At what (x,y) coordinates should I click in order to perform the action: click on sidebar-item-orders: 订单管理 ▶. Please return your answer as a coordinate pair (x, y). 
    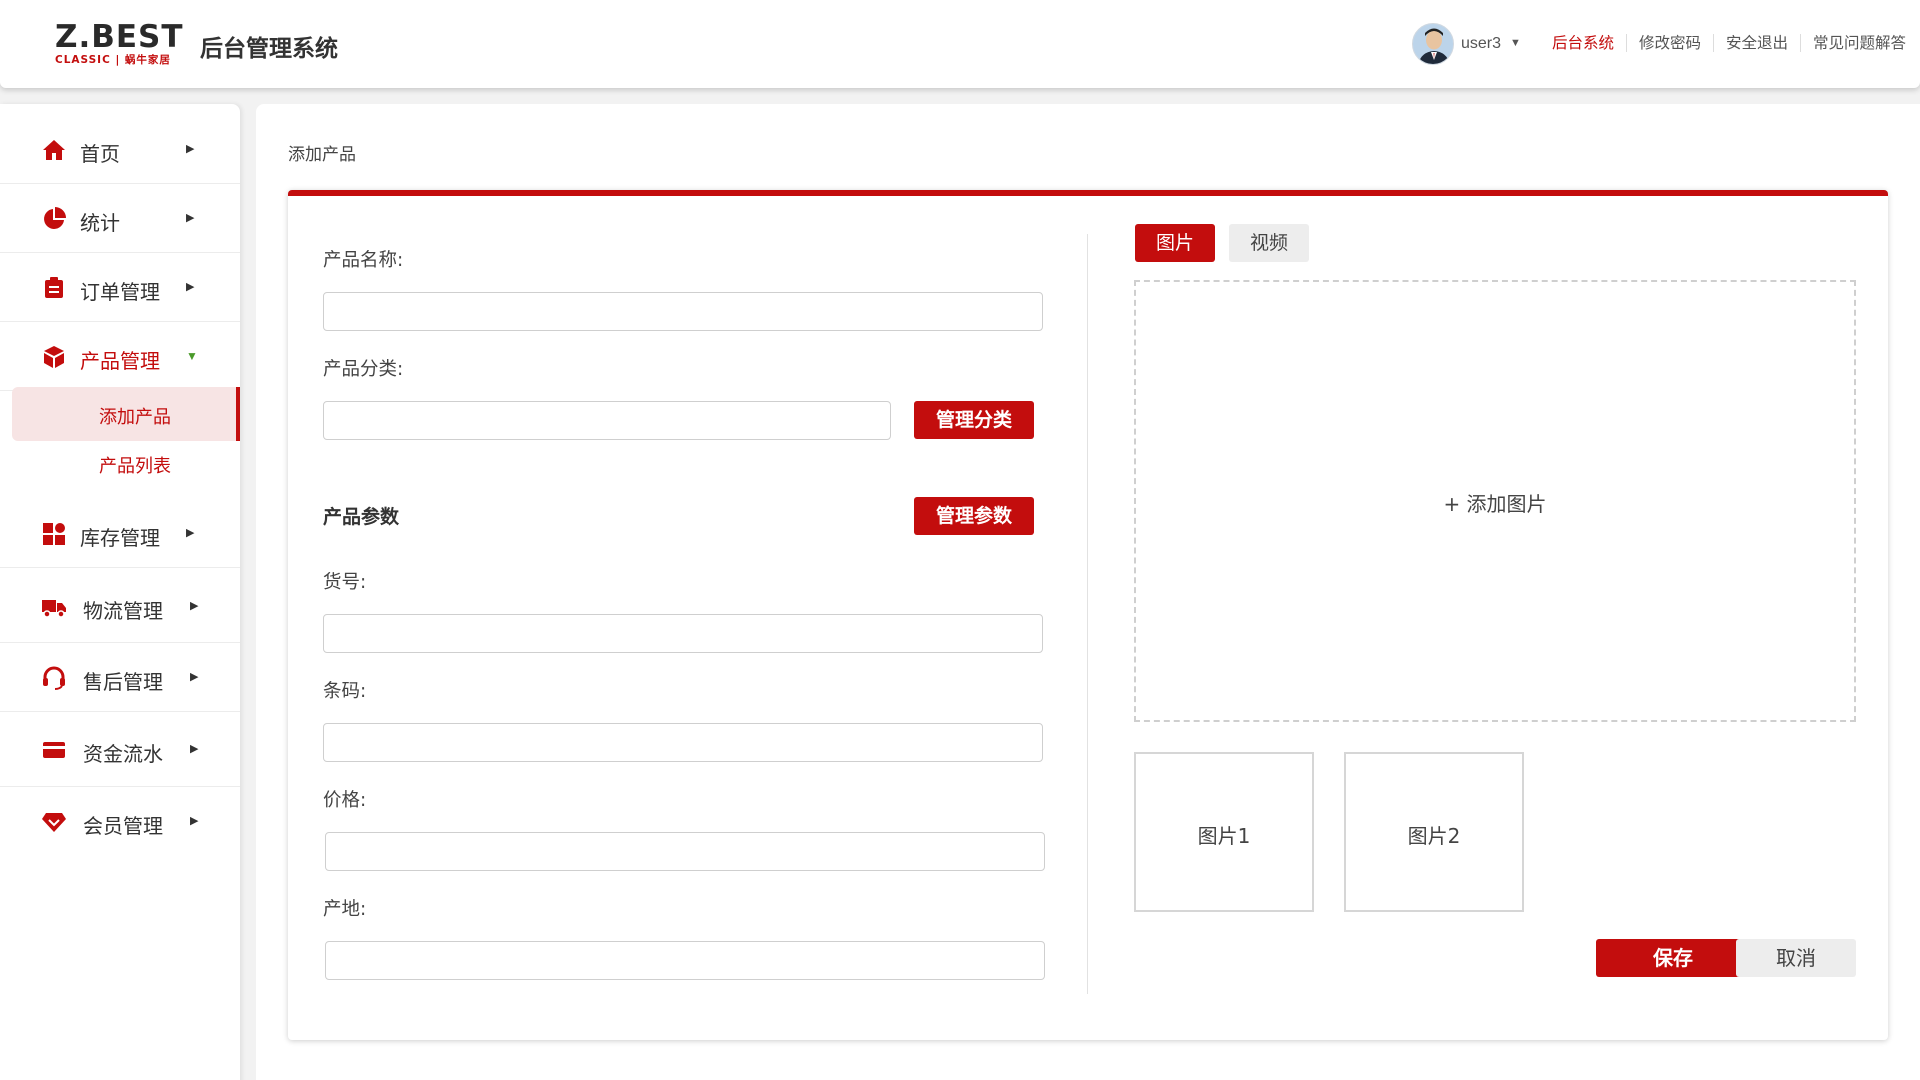
    Looking at the image, I should click on (120, 288).